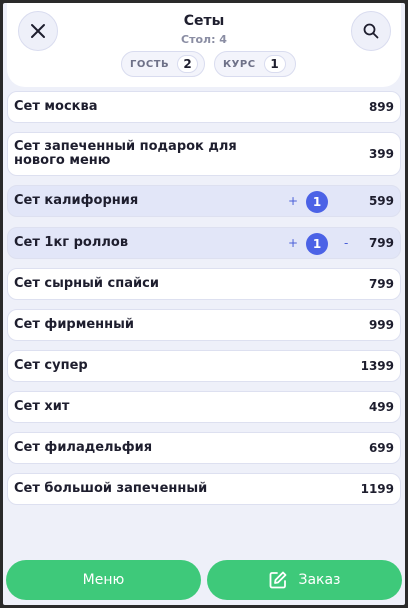 Image resolution: width=408 pixels, height=608 pixels. What do you see at coordinates (76, 200) in the screenshot?
I see `item-name: Сет калифорния` at bounding box center [76, 200].